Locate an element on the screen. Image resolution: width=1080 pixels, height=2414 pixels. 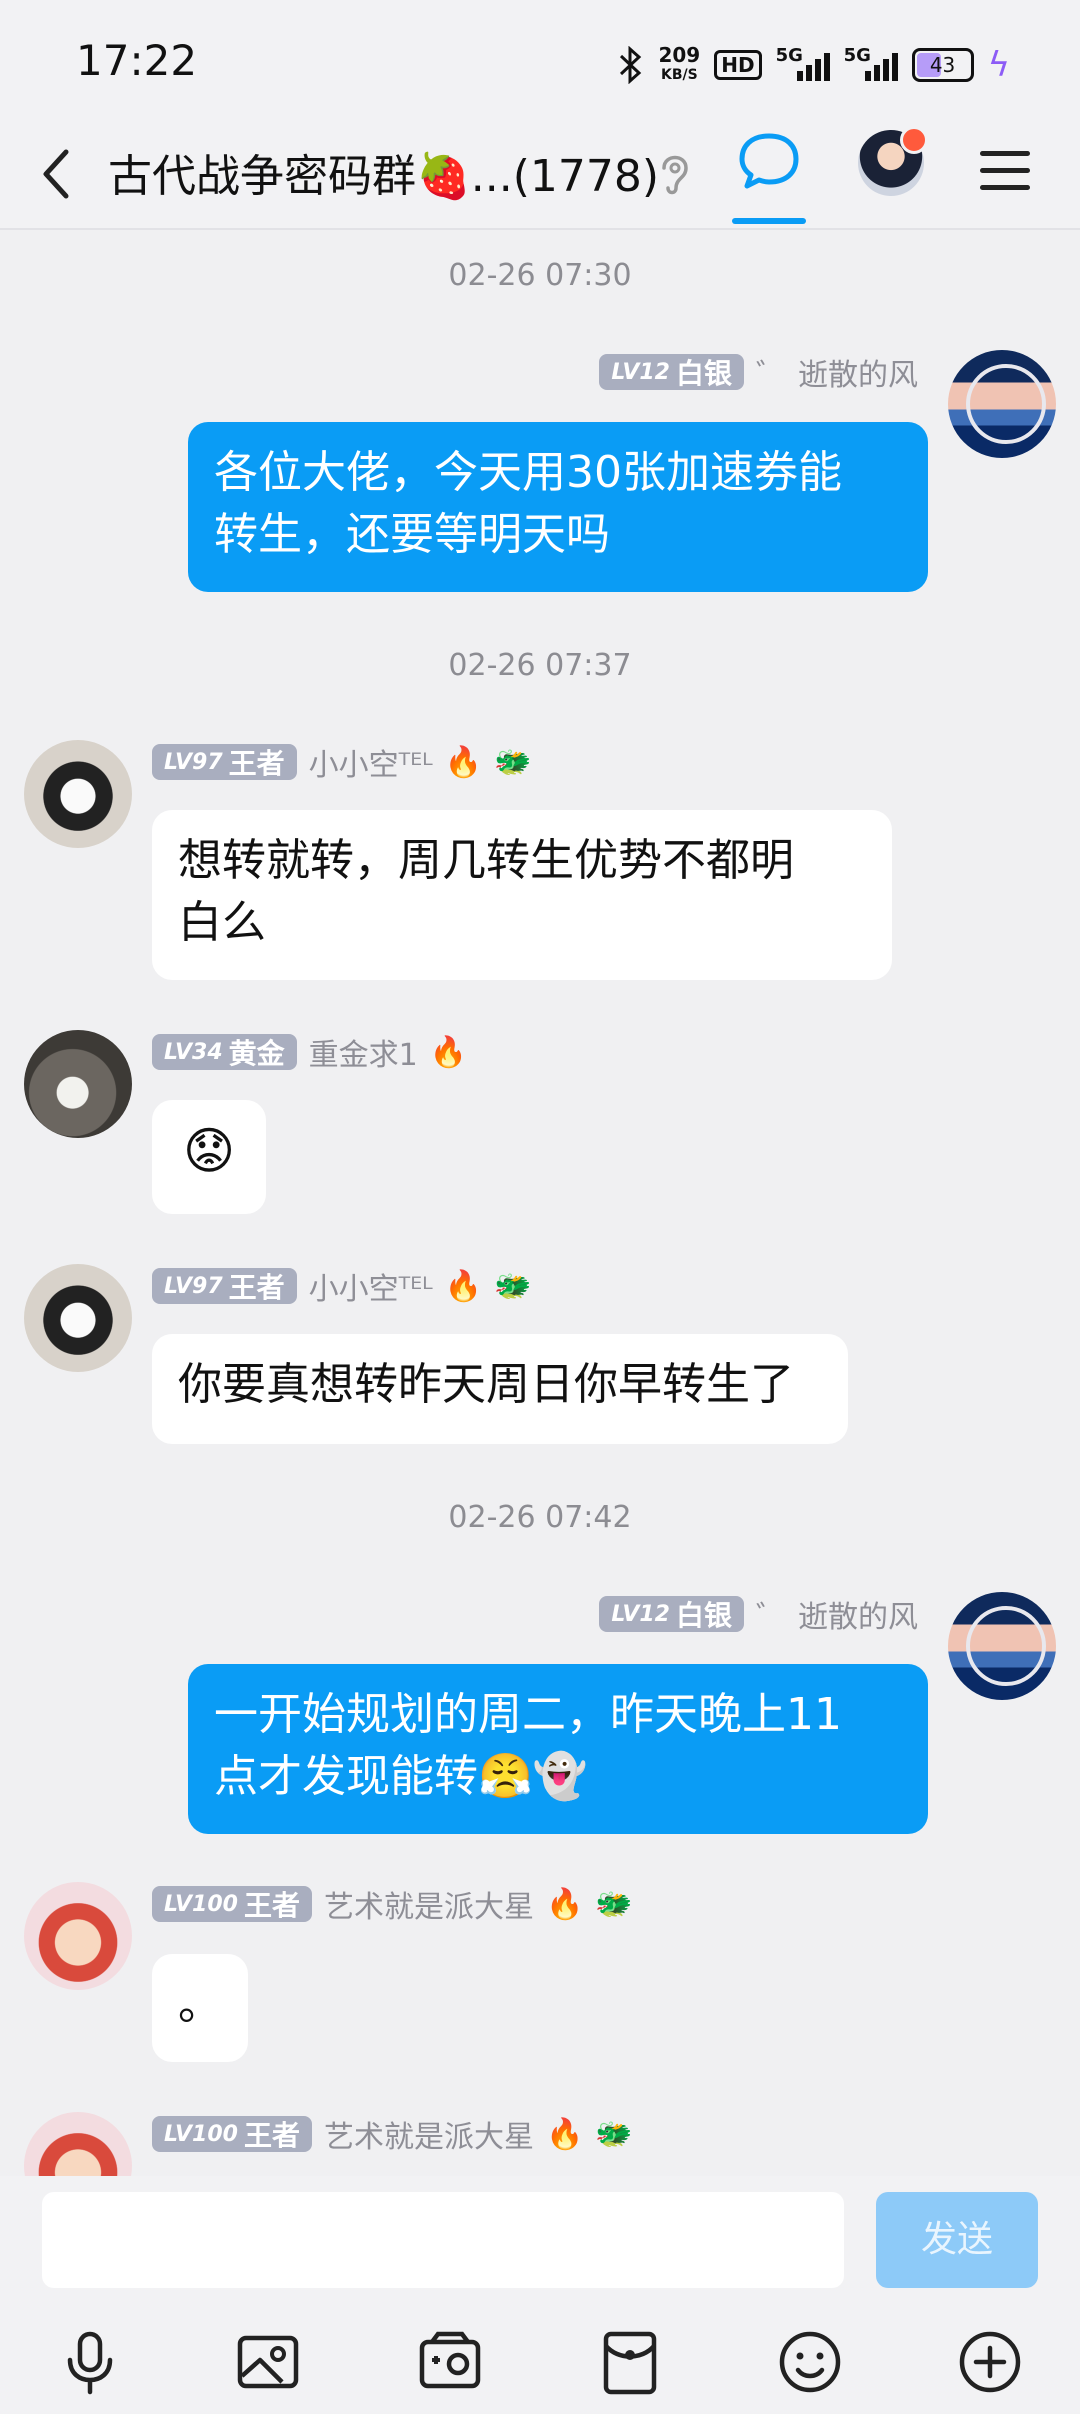
status-bar: 17:22 209 KB/S HD 5G 5G 43 ϟ is located at coordinates (540, 60).